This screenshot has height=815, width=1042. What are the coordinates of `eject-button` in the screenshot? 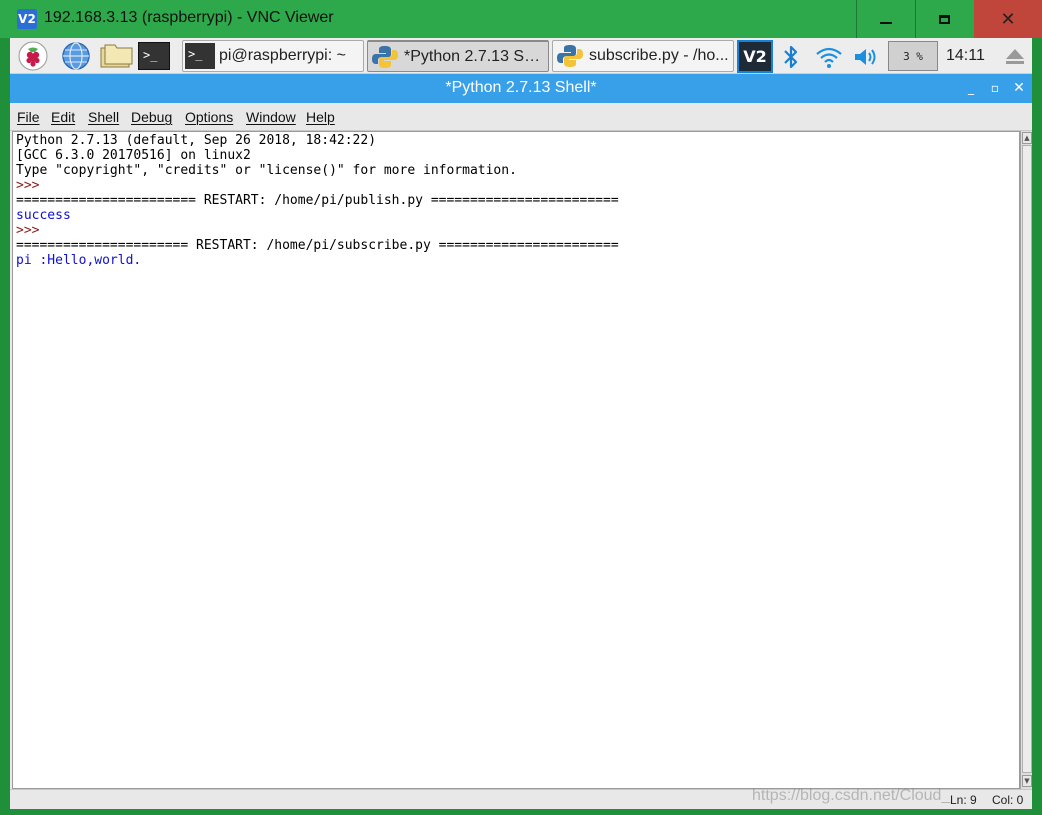 It's located at (1015, 57).